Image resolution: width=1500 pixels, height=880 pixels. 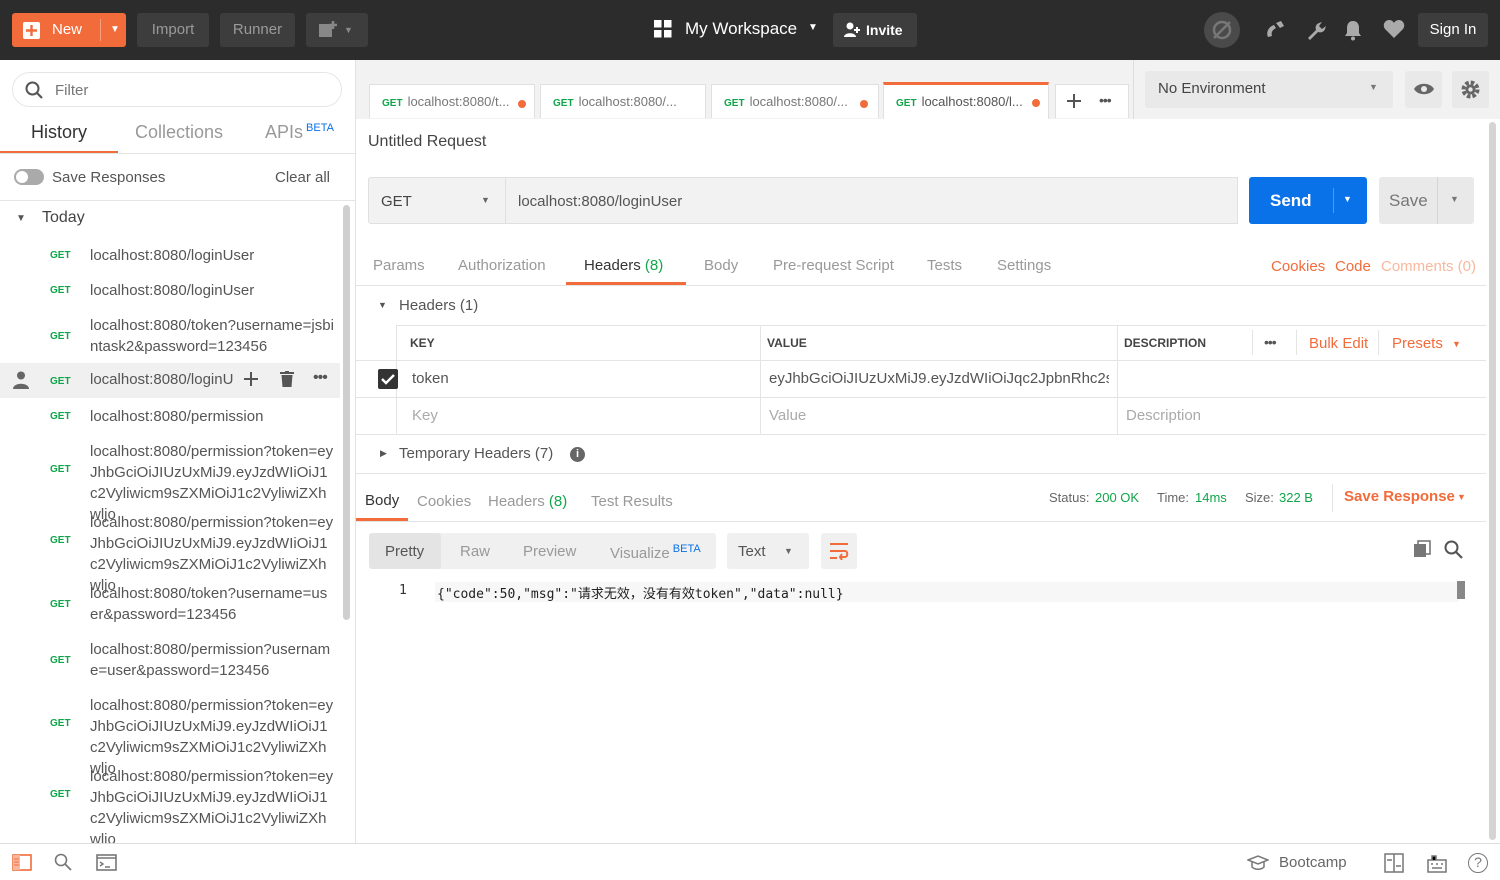 What do you see at coordinates (1437, 863) in the screenshot?
I see `keyboard-shortcuts-icon` at bounding box center [1437, 863].